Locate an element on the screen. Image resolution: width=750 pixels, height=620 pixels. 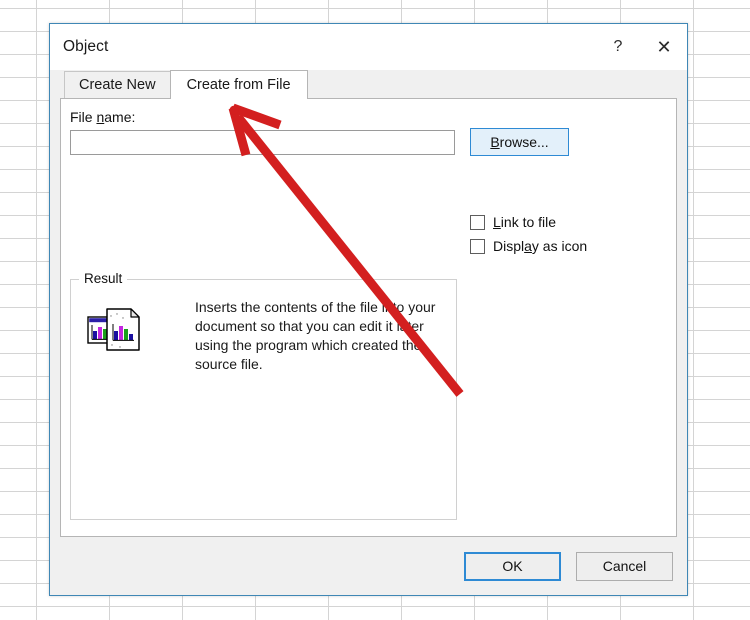
checkbox-link-to-file: Link to file is located at coordinates (528, 222).